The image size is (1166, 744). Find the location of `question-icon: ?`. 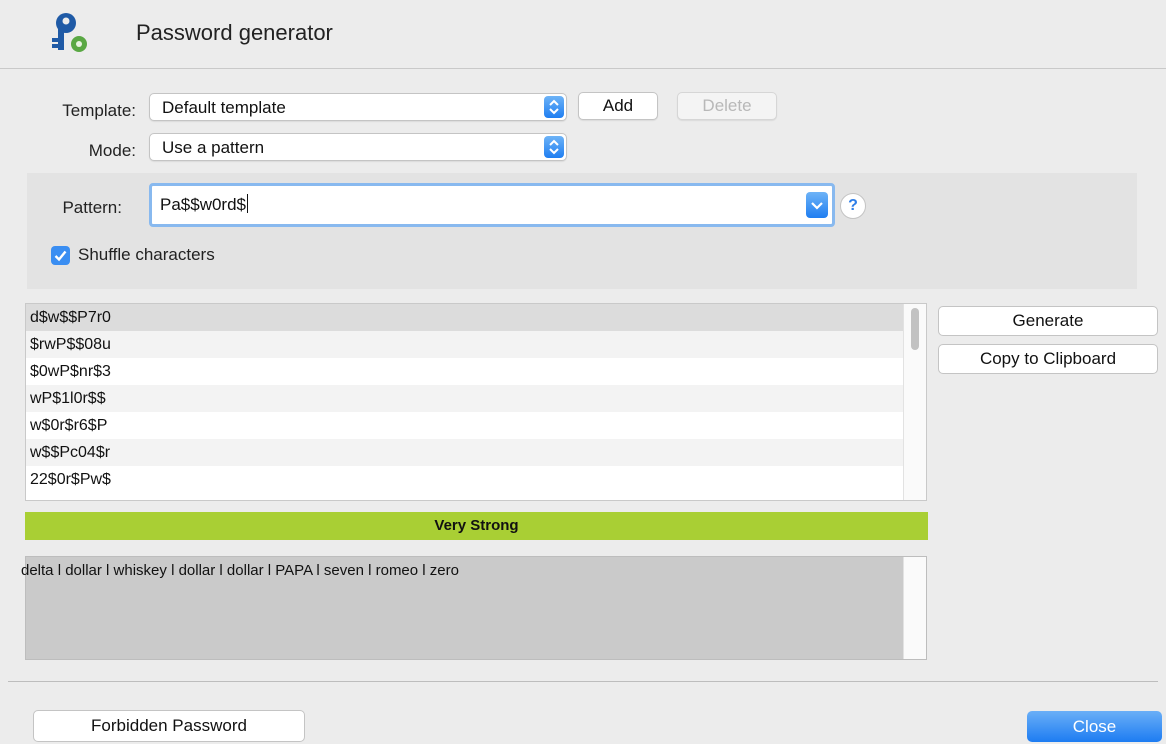

question-icon: ? is located at coordinates (853, 205).